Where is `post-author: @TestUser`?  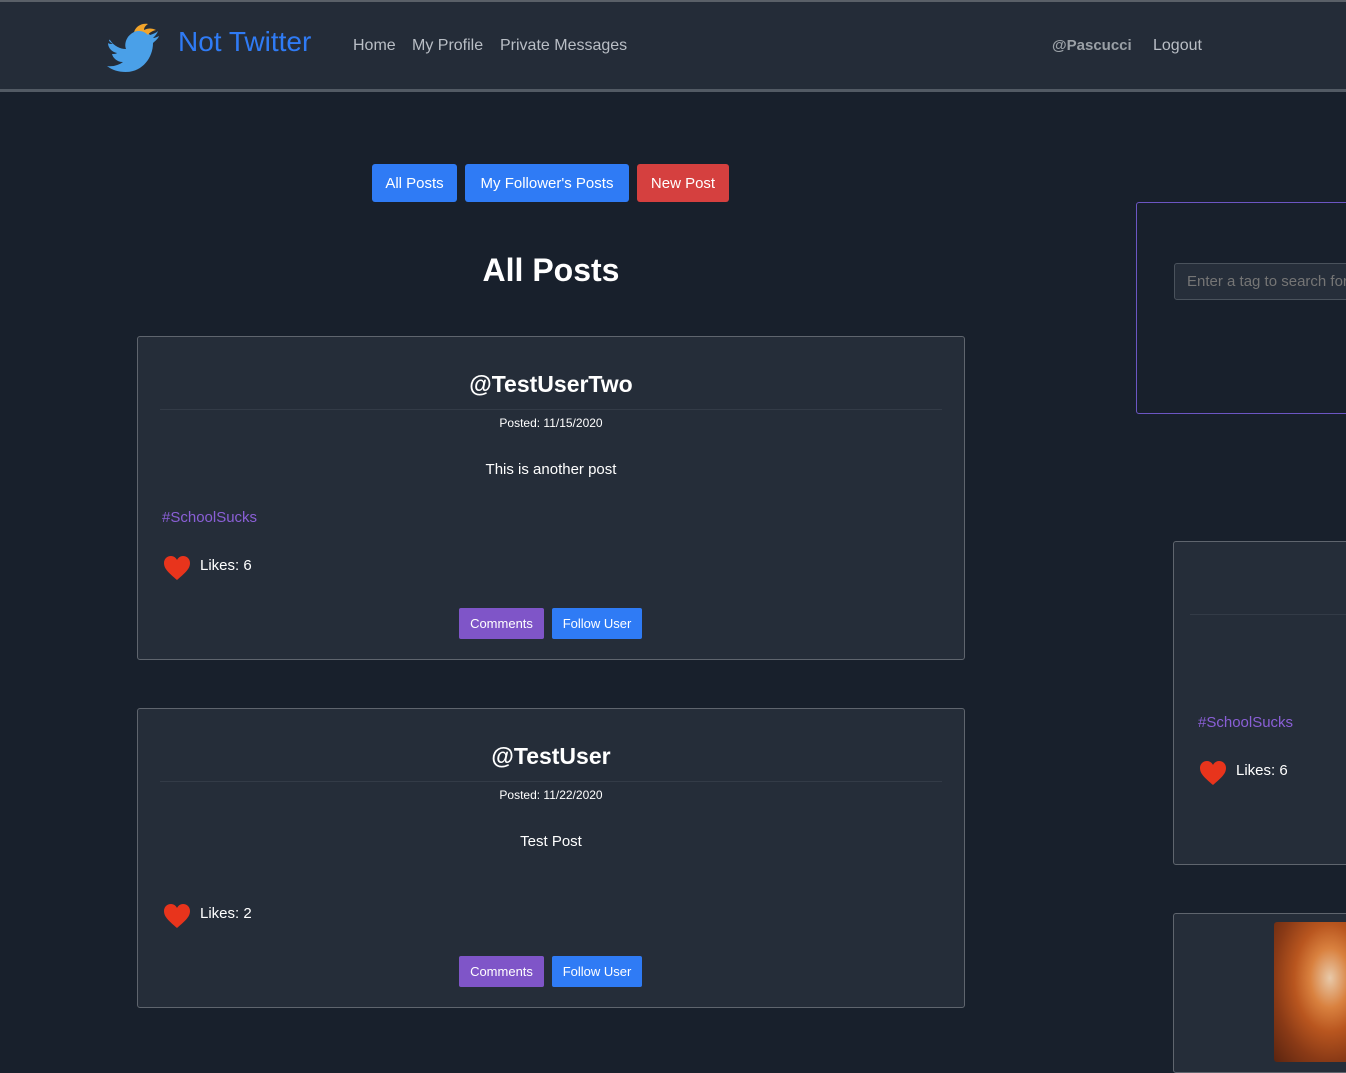 post-author: @TestUser is located at coordinates (551, 756).